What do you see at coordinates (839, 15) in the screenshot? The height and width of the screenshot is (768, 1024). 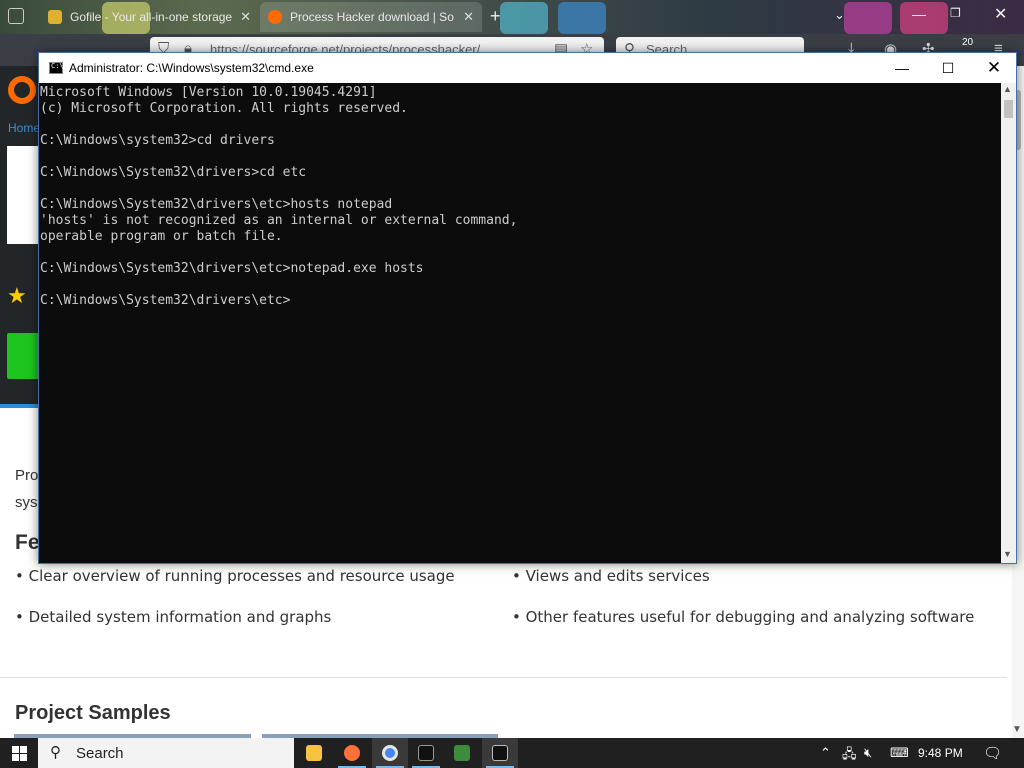 I see `list-tabs-icon: ⌄` at bounding box center [839, 15].